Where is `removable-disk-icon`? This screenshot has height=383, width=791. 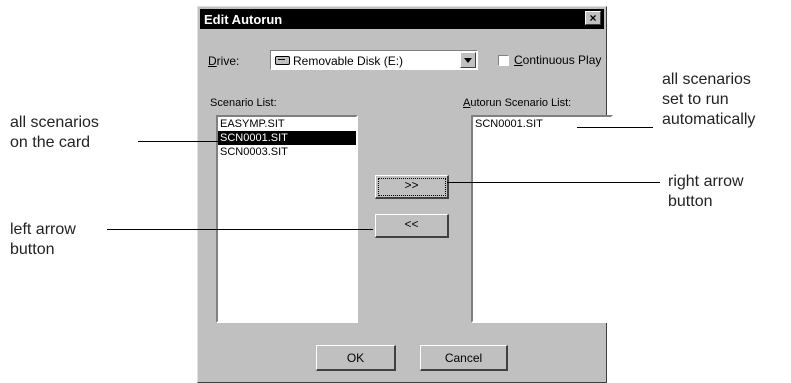 removable-disk-icon is located at coordinates (282, 60).